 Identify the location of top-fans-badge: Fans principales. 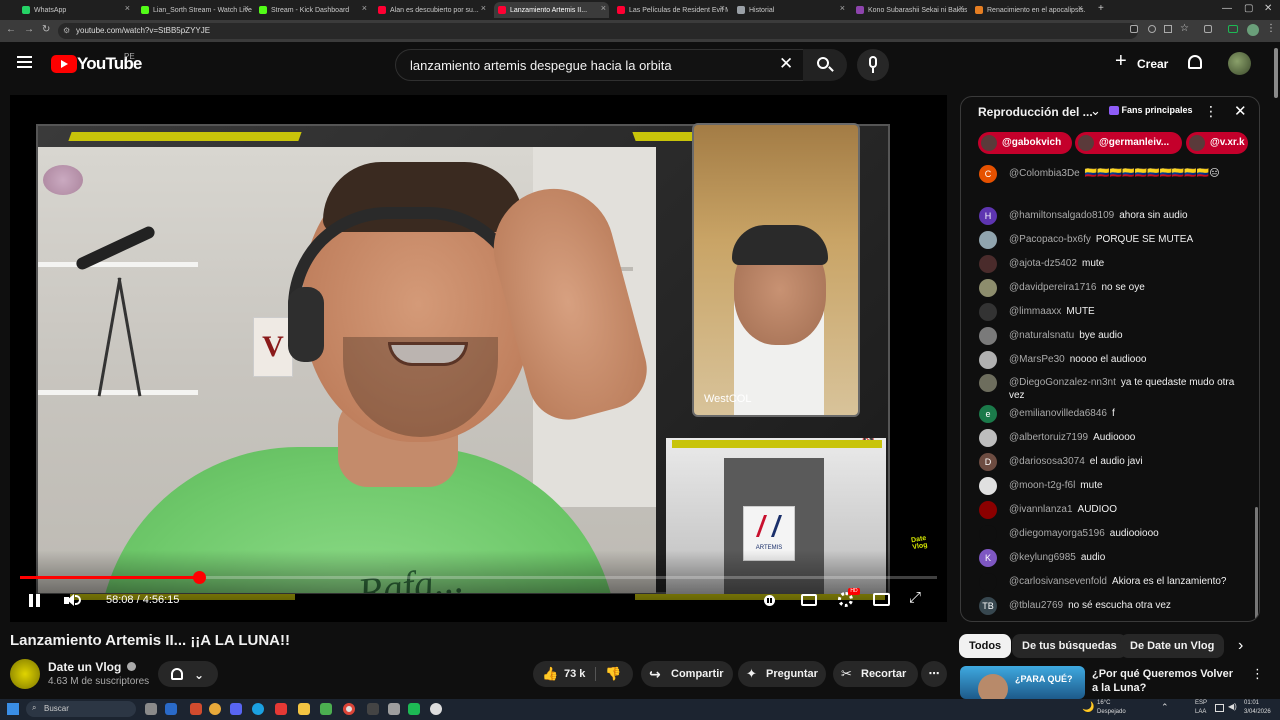
(1151, 110).